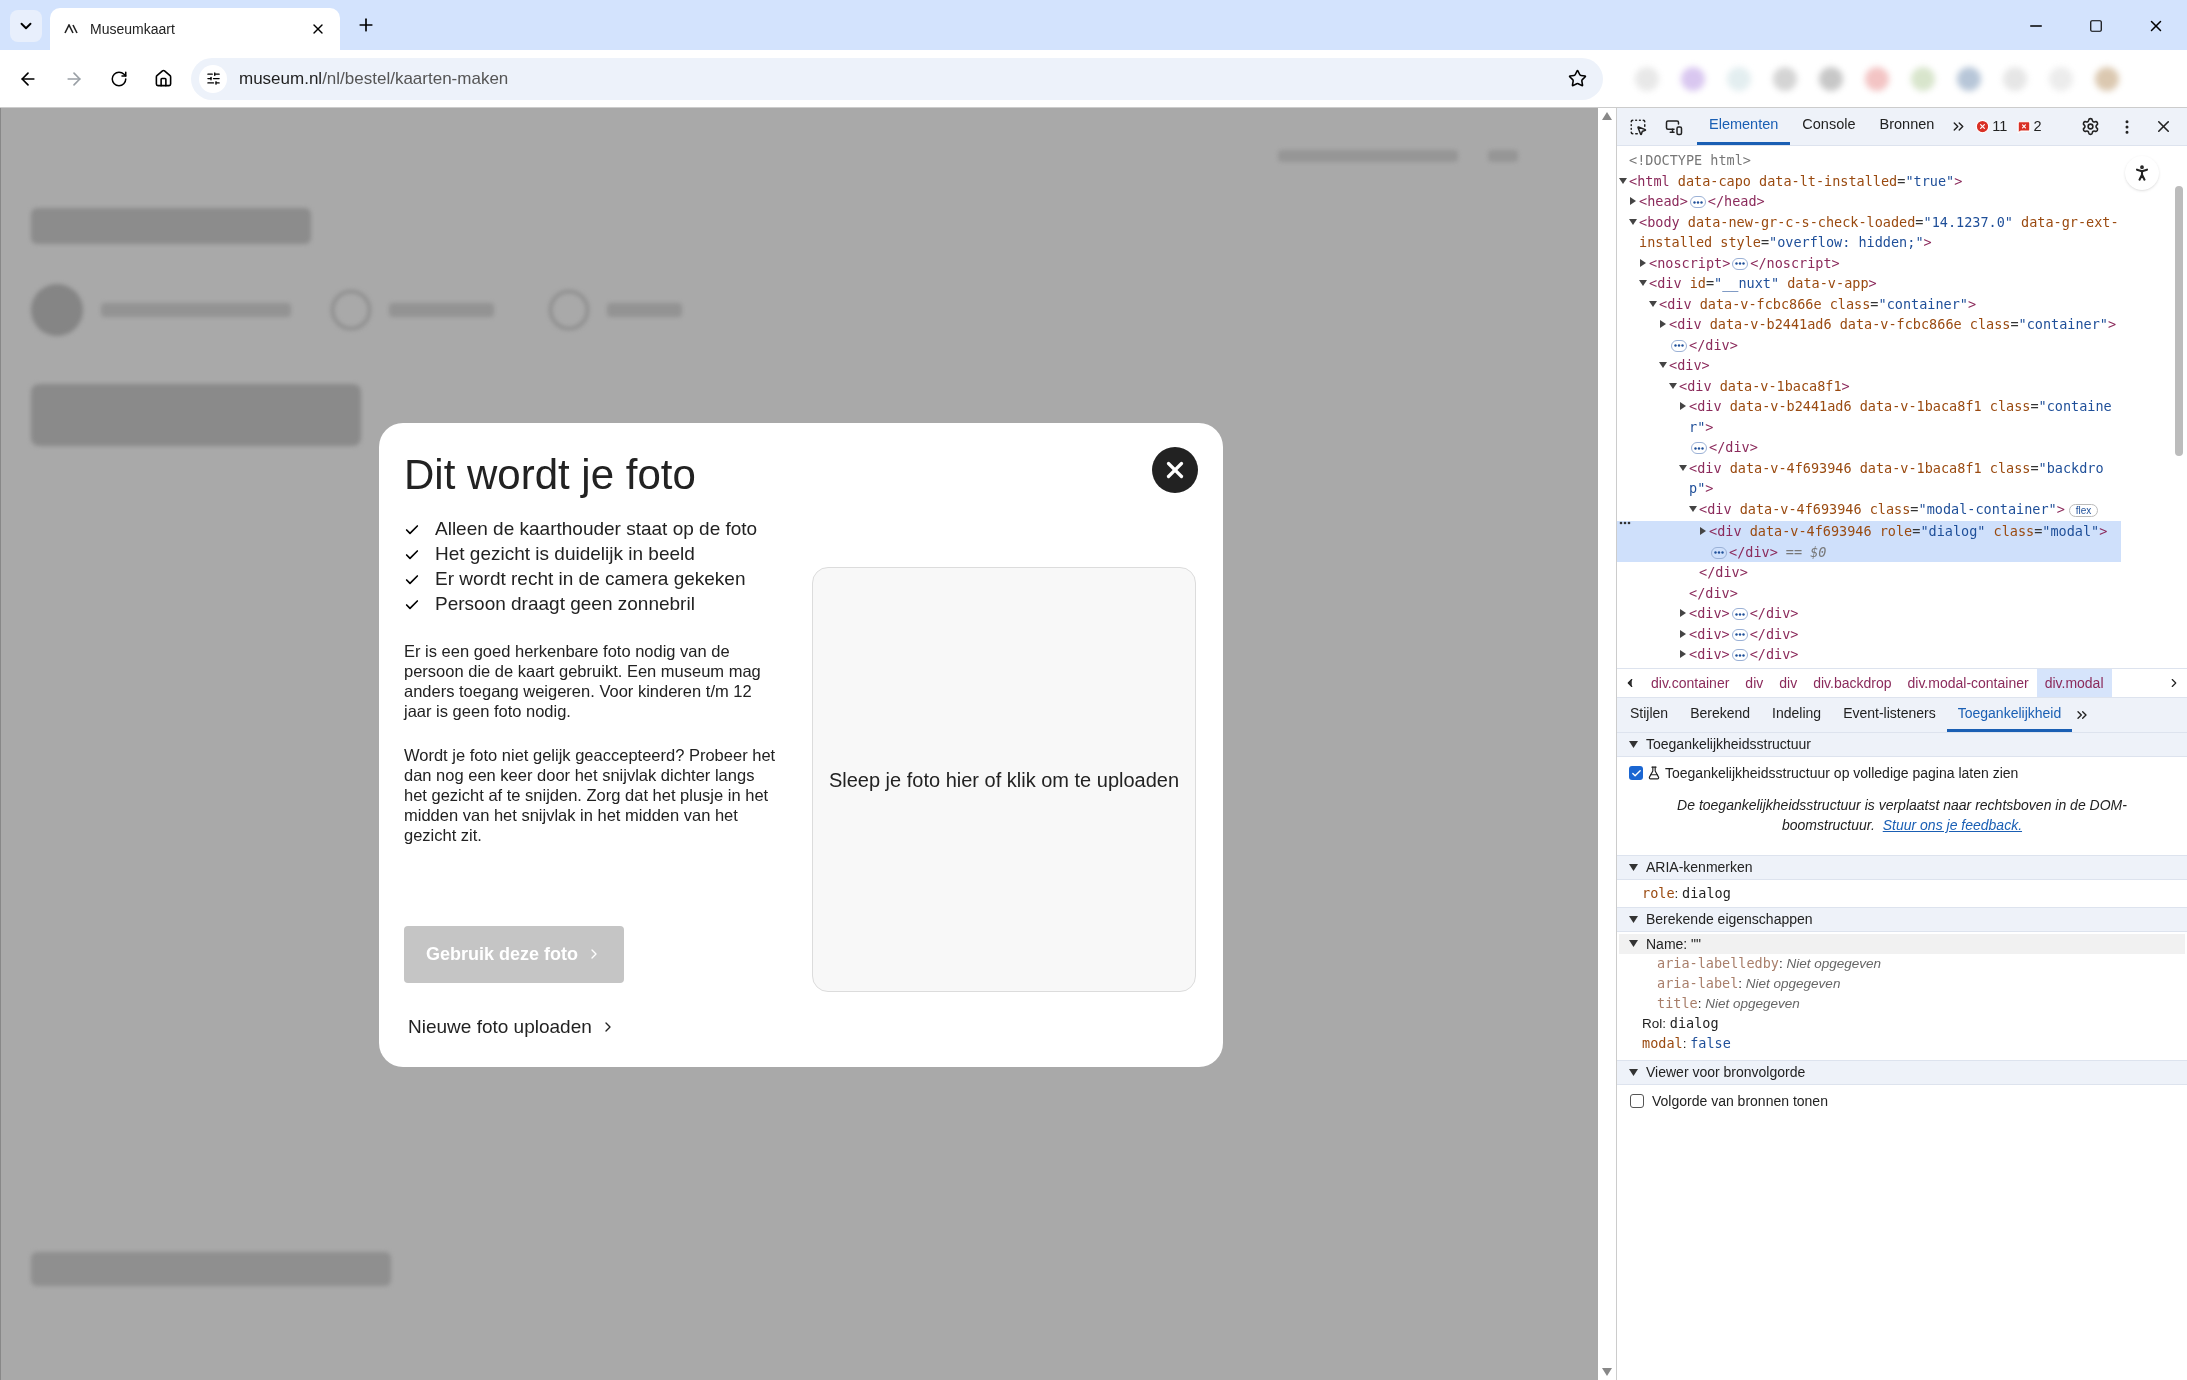  I want to click on scroll-down-icon, so click(1607, 1372).